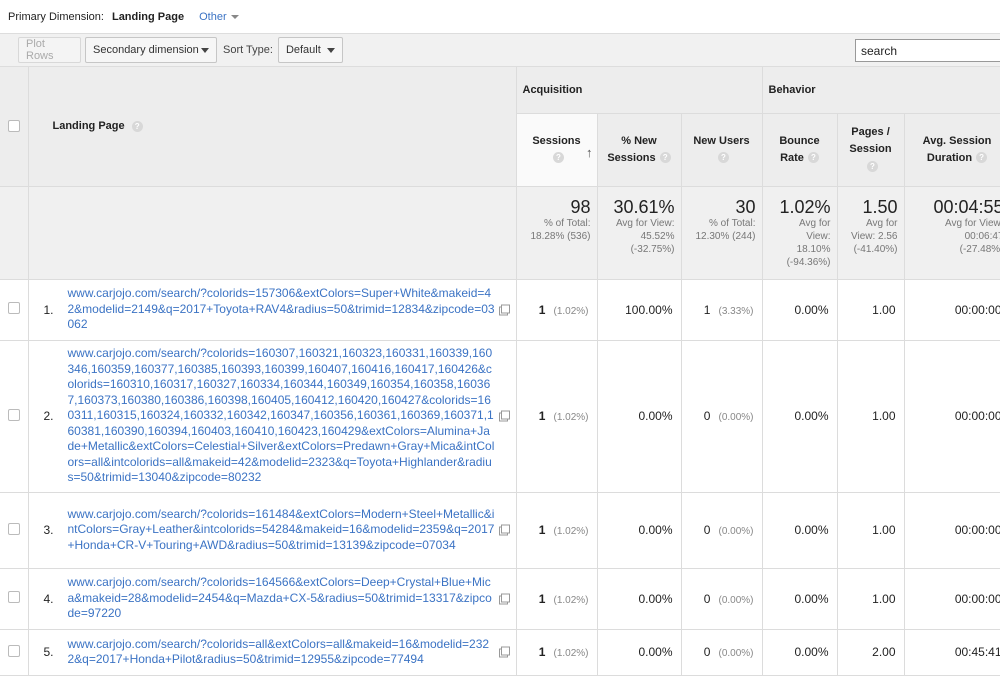 The height and width of the screenshot is (678, 1000). Describe the element at coordinates (13, 126) in the screenshot. I see `select-all-checkbox` at that location.